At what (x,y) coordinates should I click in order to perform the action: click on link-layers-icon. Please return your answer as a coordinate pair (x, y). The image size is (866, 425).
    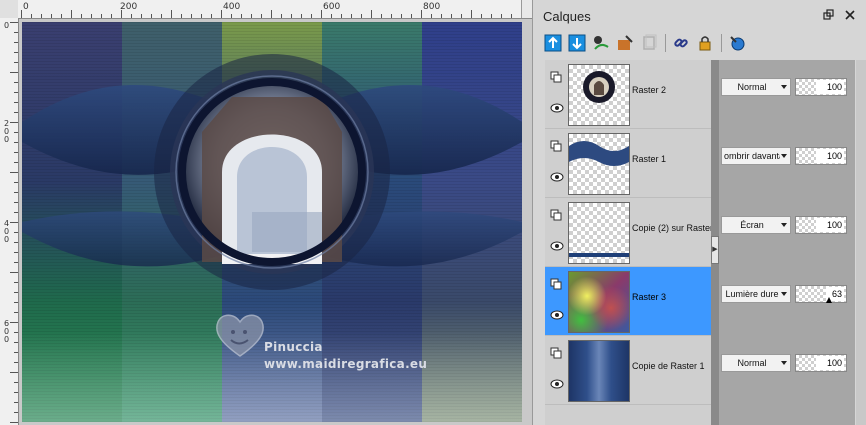
    Looking at the image, I should click on (681, 43).